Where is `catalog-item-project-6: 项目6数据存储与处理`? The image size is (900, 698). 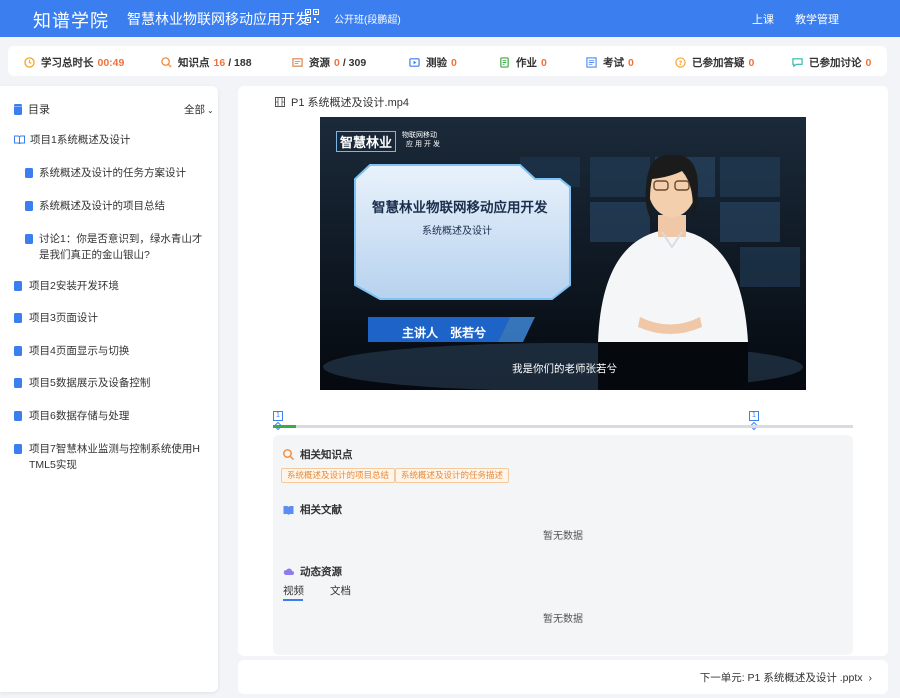 catalog-item-project-6: 项目6数据存储与处理 is located at coordinates (109, 416).